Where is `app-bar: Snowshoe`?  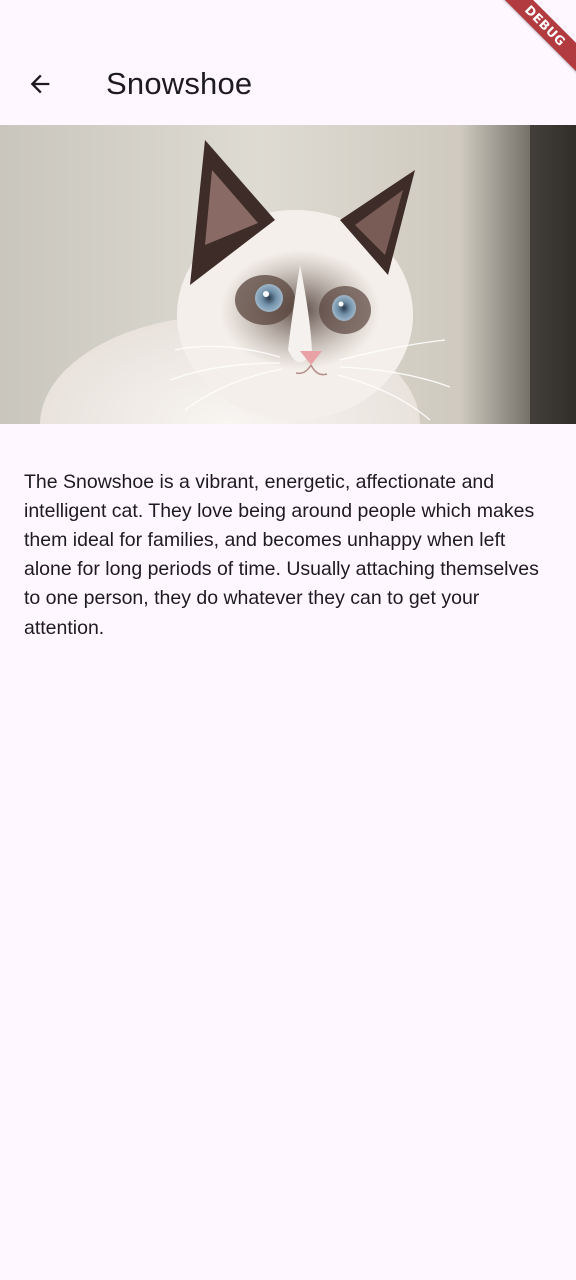
app-bar: Snowshoe is located at coordinates (288, 62).